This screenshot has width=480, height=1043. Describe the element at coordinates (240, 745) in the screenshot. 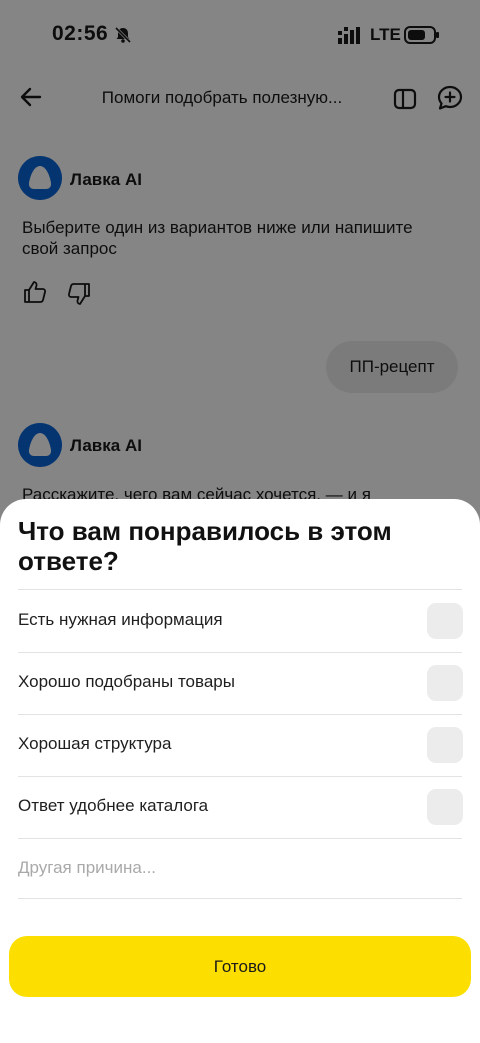

I see `feedback-option: Хорошая структура` at that location.